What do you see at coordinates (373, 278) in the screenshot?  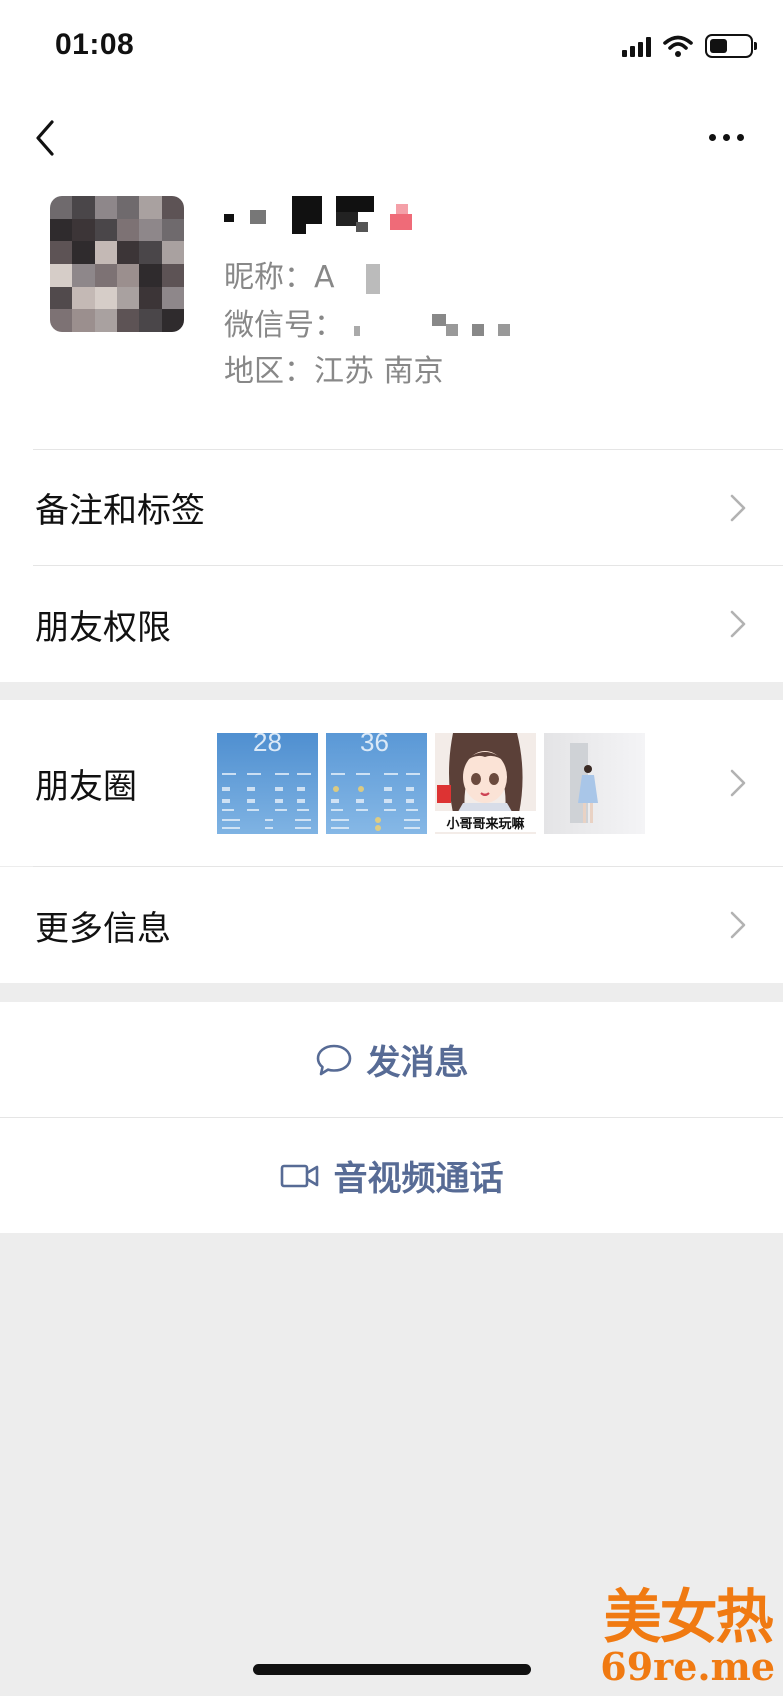 I see `nickname-redacted` at bounding box center [373, 278].